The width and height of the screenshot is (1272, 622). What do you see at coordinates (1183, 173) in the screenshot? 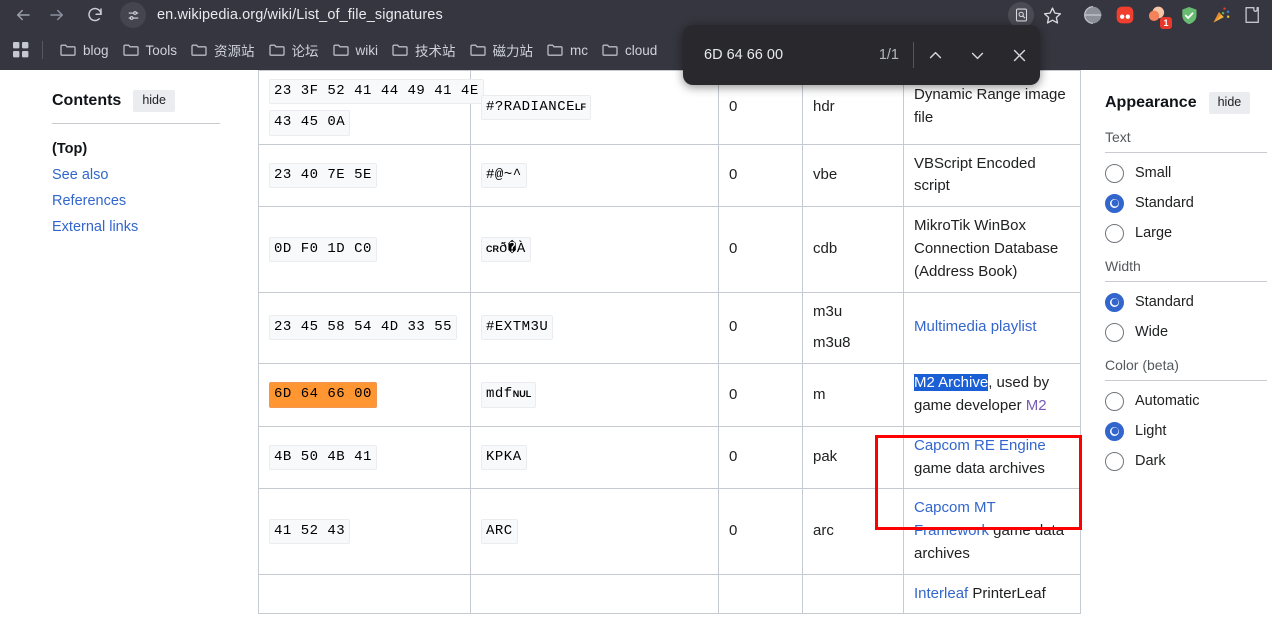
I see `appearance-option-text-small: Small` at bounding box center [1183, 173].